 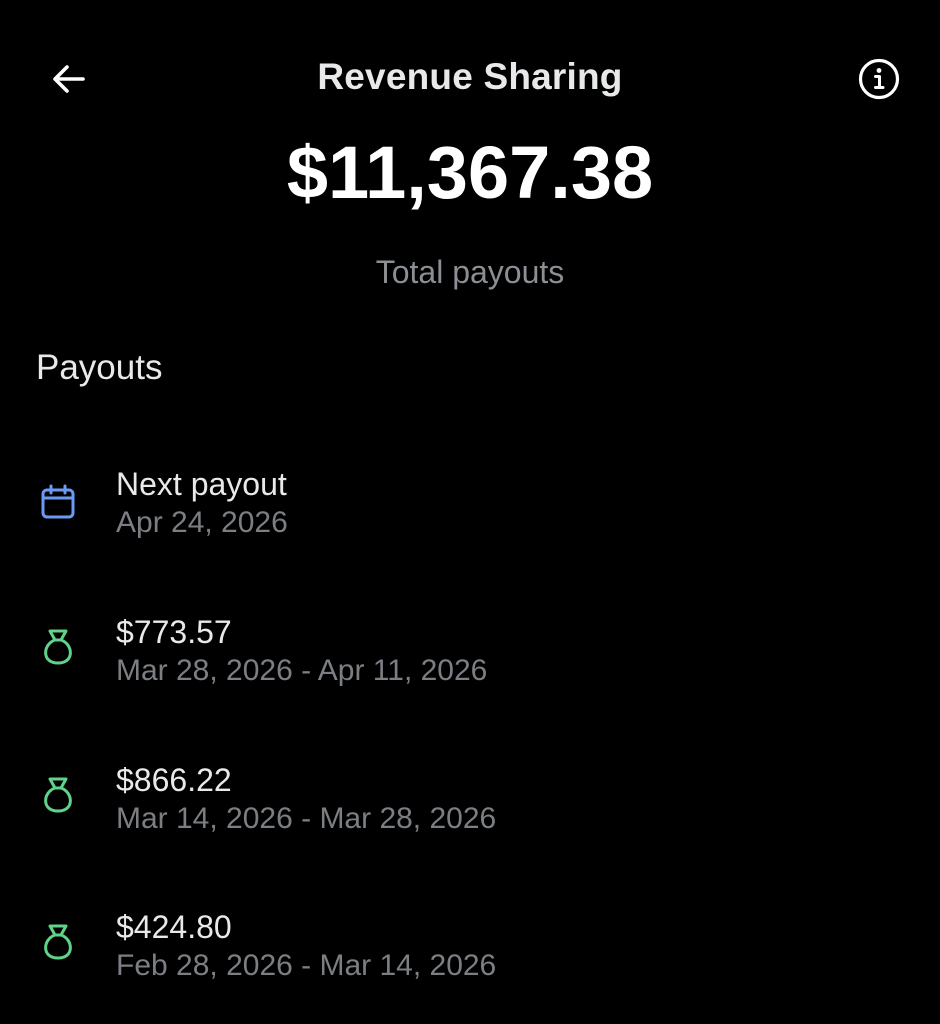 I want to click on calendar-icon, so click(x=58, y=502).